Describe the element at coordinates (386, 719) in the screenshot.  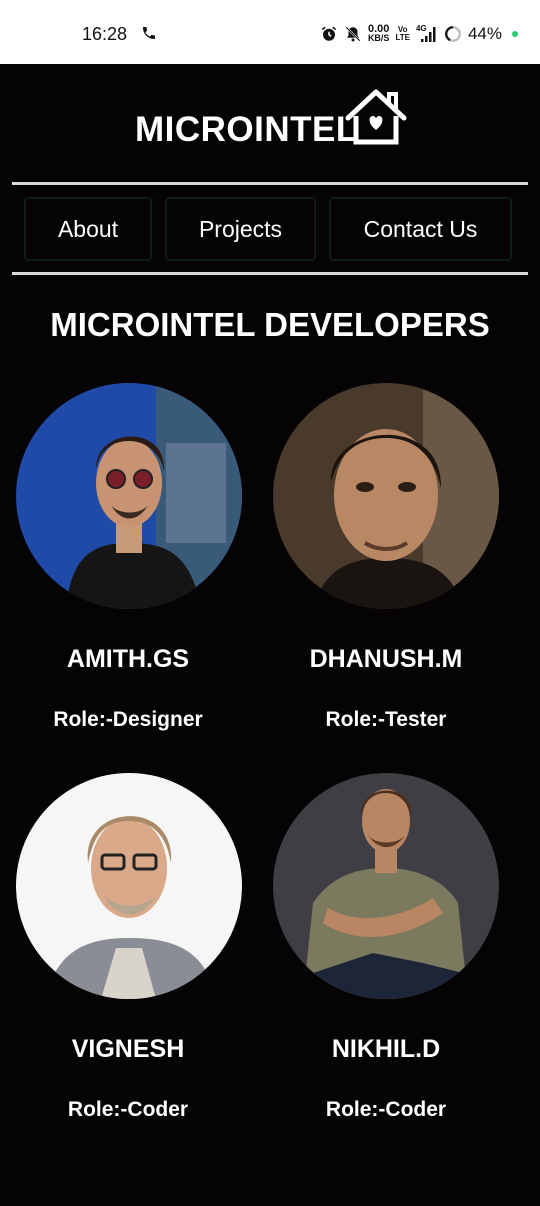
I see `developer-role: Role:-Tester` at that location.